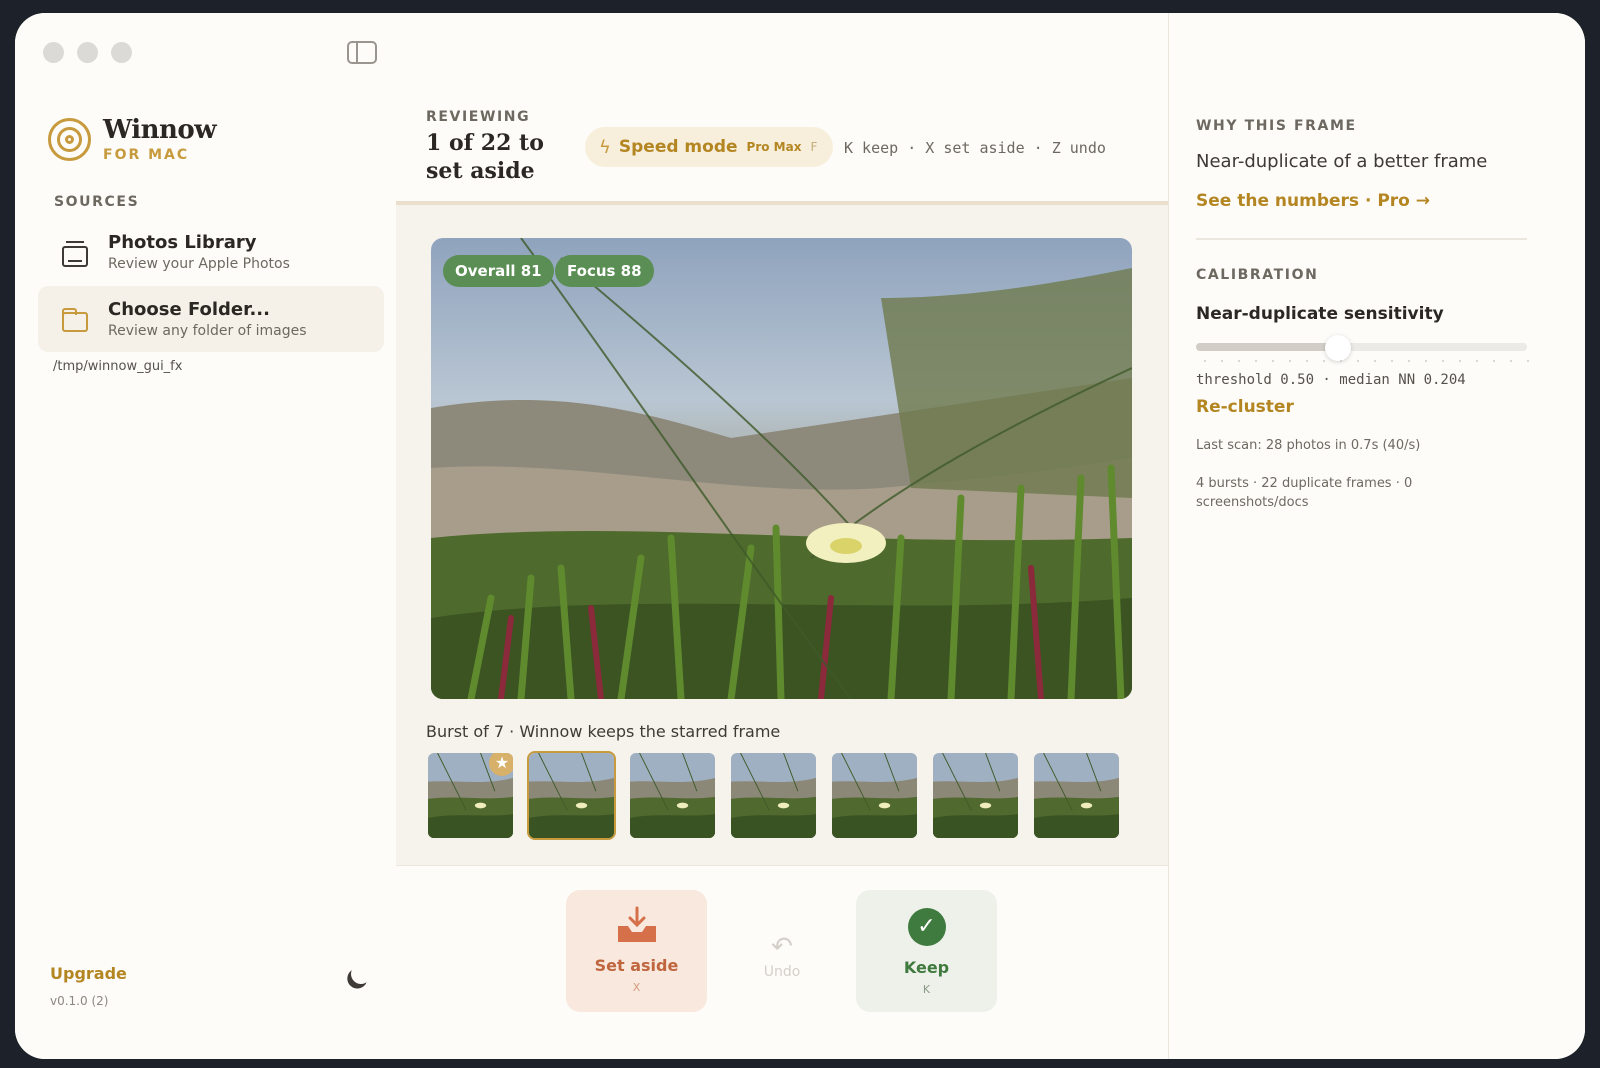  Describe the element at coordinates (146, 155) in the screenshot. I see `app-subtitle: FOR MAC` at that location.